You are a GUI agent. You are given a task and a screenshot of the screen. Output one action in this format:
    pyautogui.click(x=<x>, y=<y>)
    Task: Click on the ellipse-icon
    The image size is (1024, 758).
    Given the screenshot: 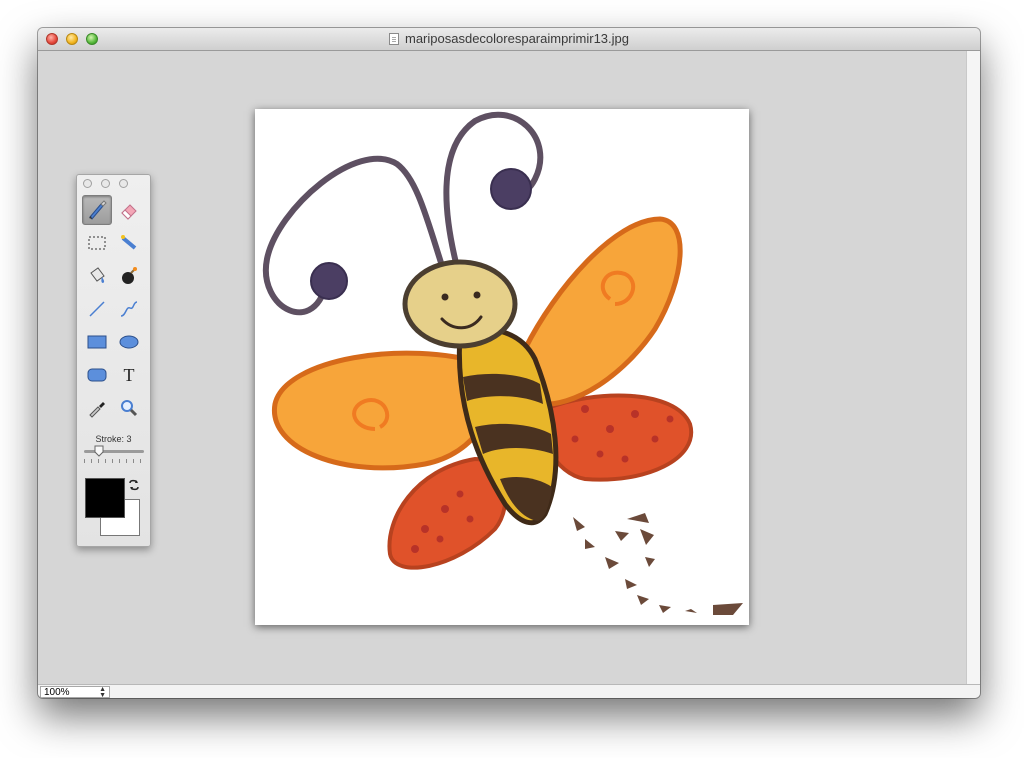 What is the action you would take?
    pyautogui.click(x=129, y=342)
    